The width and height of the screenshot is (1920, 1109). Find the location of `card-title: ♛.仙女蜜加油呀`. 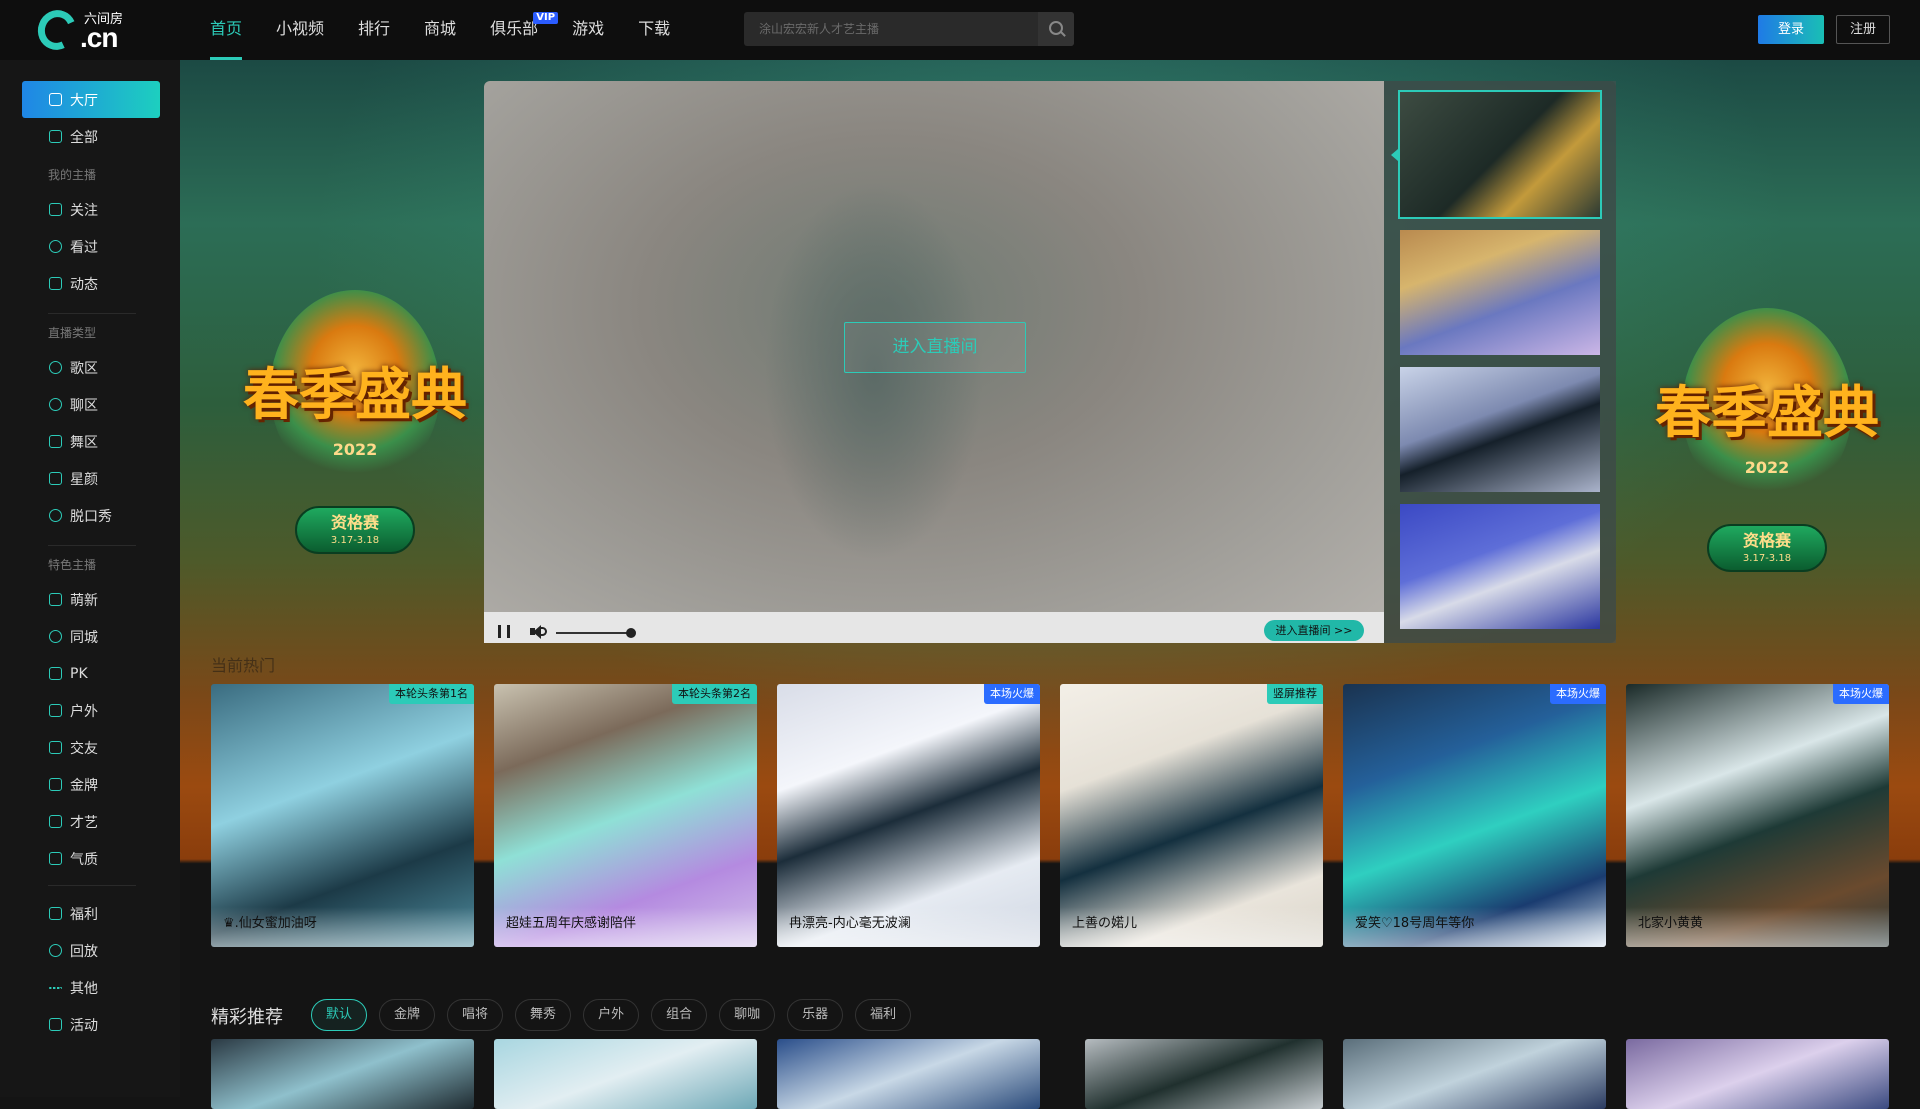

card-title: ♛.仙女蜜加油呀 is located at coordinates (342, 927).